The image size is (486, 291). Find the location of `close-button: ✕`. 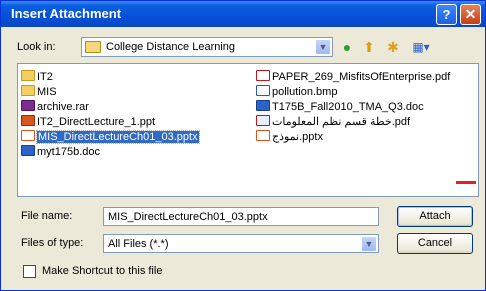

close-button: ✕ is located at coordinates (470, 14).